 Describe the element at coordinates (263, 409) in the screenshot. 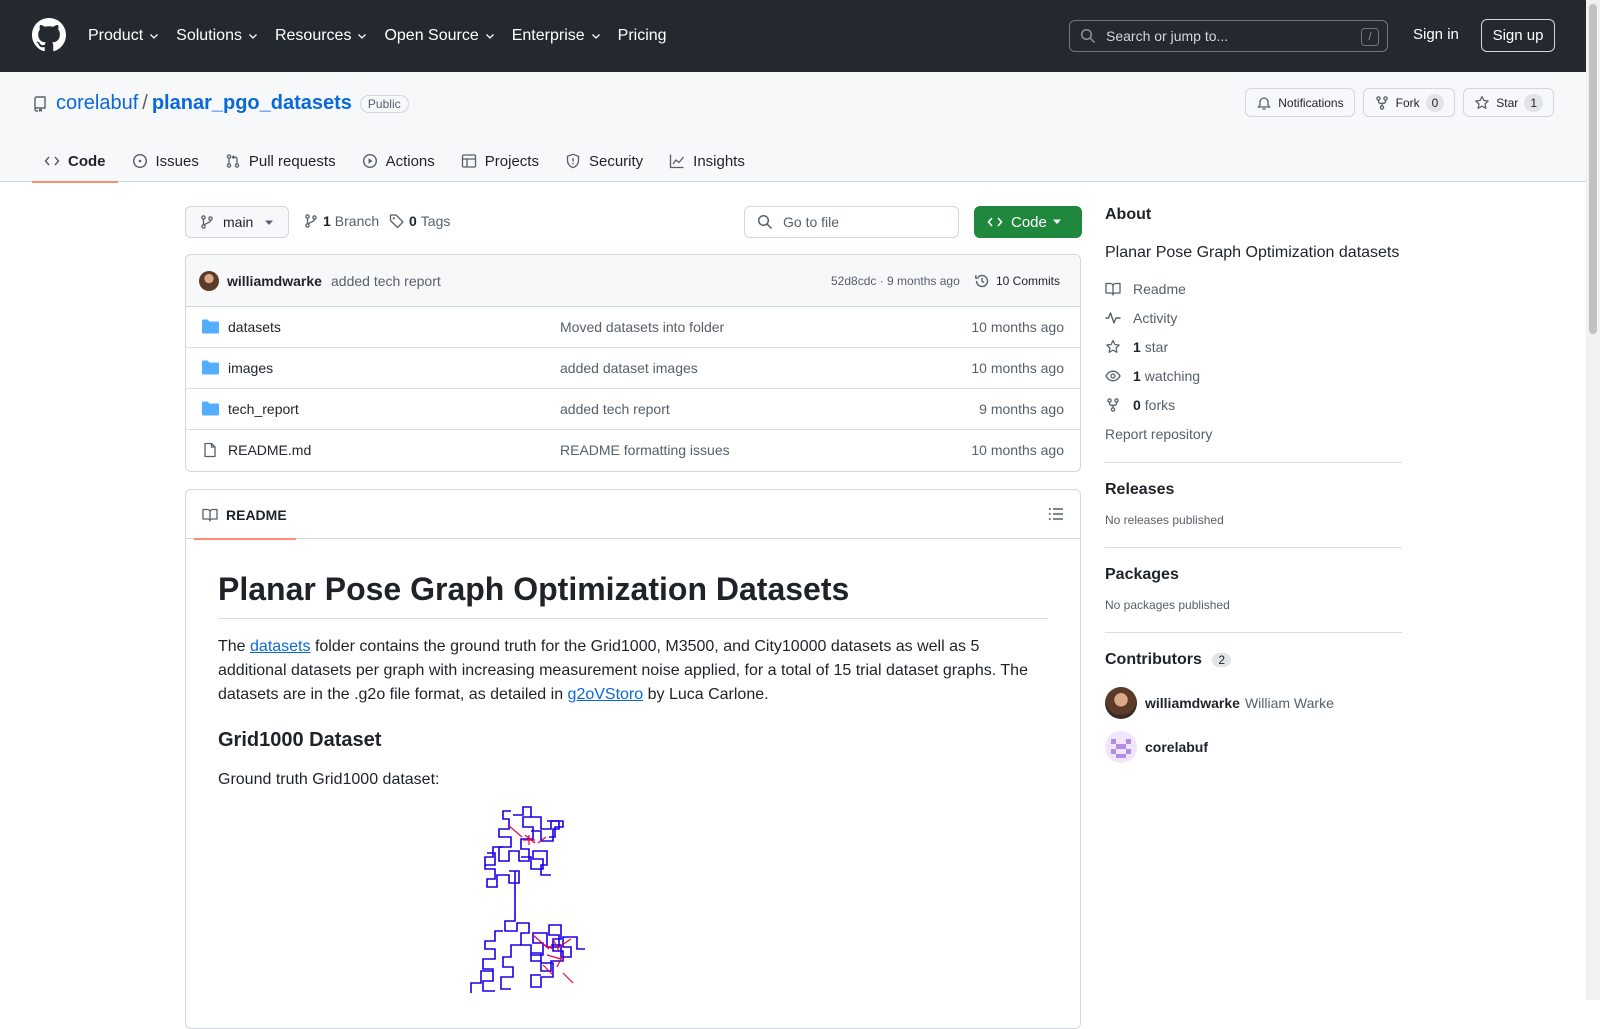

I see `file-name-link: tech_report` at that location.